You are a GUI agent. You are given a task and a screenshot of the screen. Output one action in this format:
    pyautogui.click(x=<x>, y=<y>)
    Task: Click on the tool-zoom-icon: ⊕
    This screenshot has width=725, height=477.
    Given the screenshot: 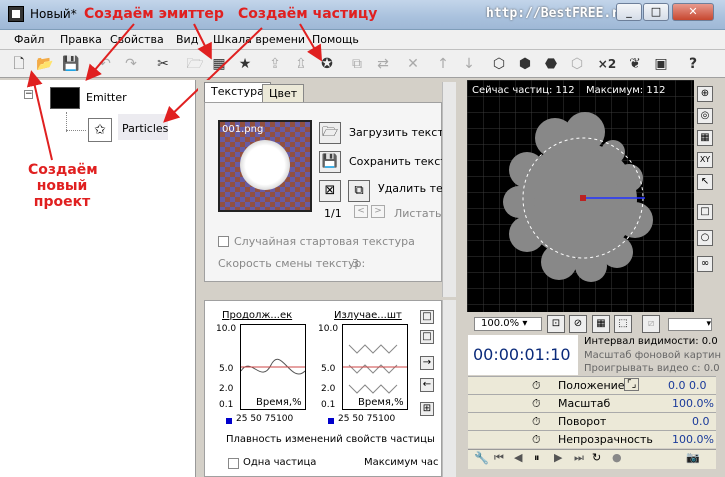 What is the action you would take?
    pyautogui.click(x=705, y=94)
    